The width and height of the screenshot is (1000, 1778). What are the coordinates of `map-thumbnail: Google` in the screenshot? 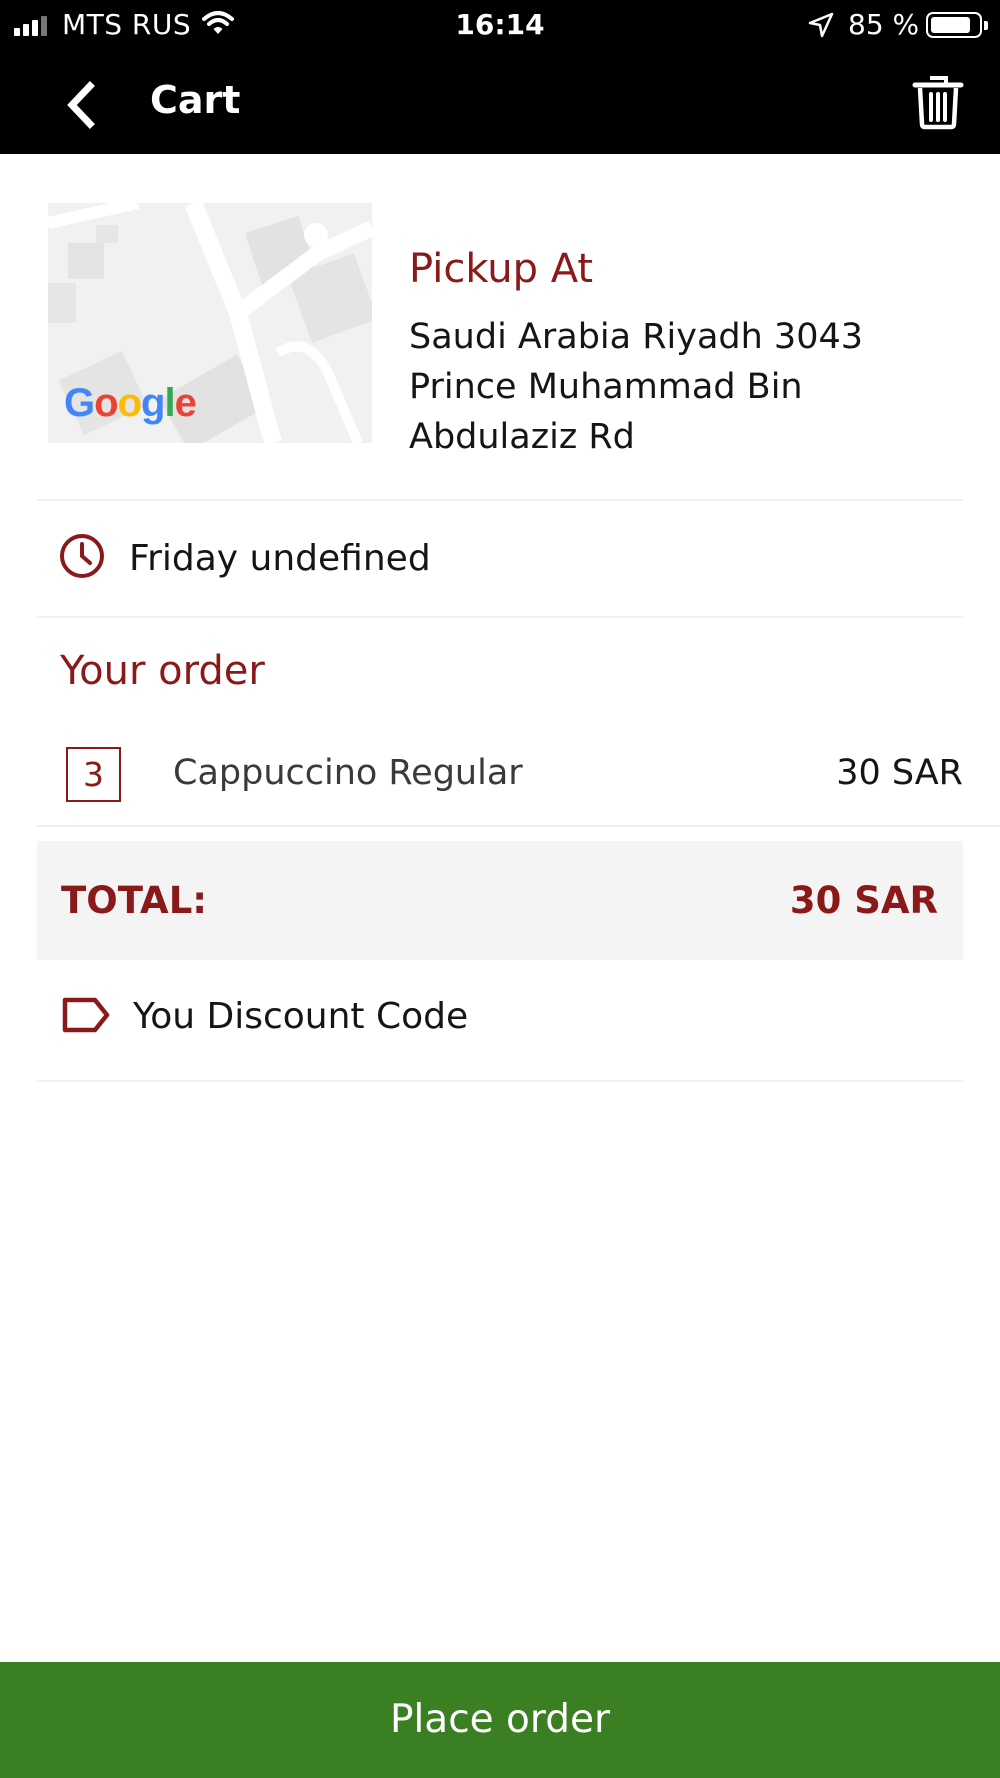 It's located at (210, 323).